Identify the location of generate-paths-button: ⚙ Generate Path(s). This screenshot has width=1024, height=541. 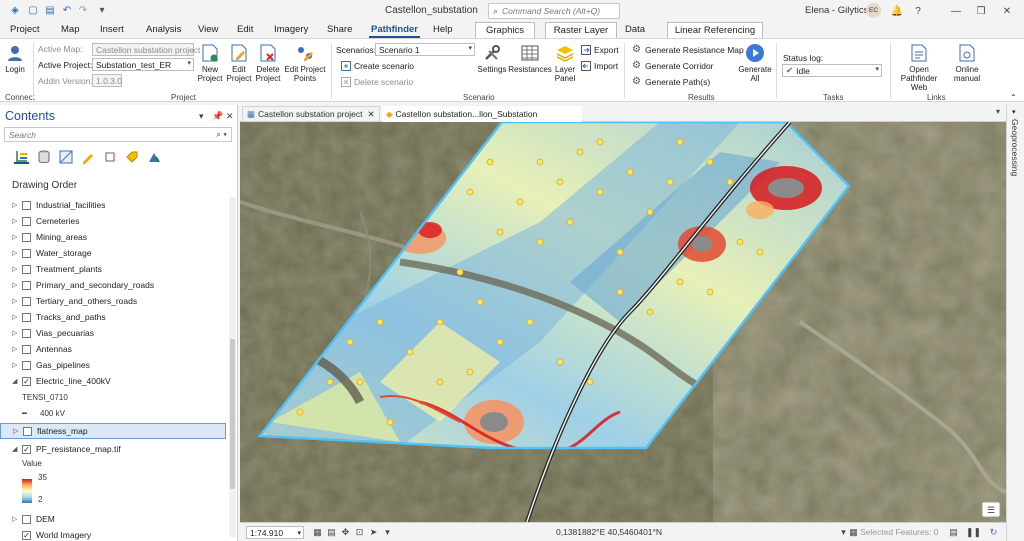
(670, 81).